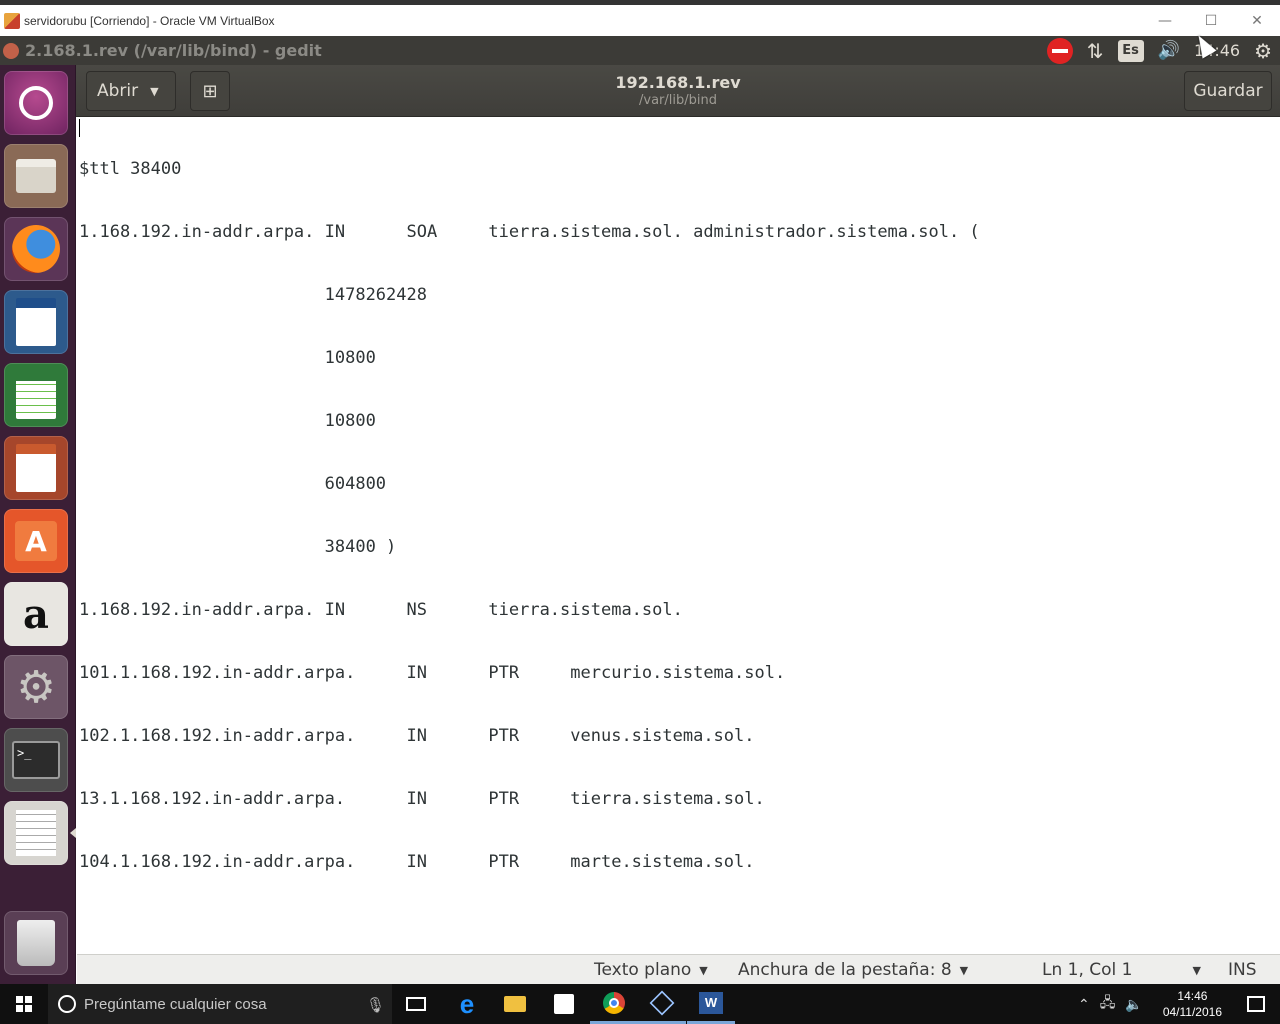 Image resolution: width=1280 pixels, height=1024 pixels. I want to click on maximize-button: ☐, so click(1211, 20).